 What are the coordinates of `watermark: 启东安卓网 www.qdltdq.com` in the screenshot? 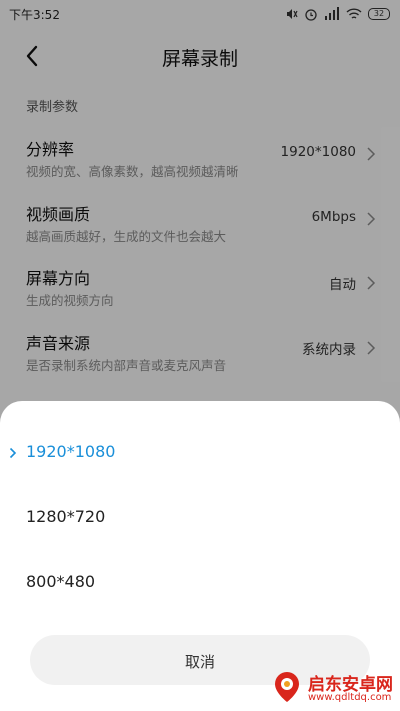 It's located at (334, 688).